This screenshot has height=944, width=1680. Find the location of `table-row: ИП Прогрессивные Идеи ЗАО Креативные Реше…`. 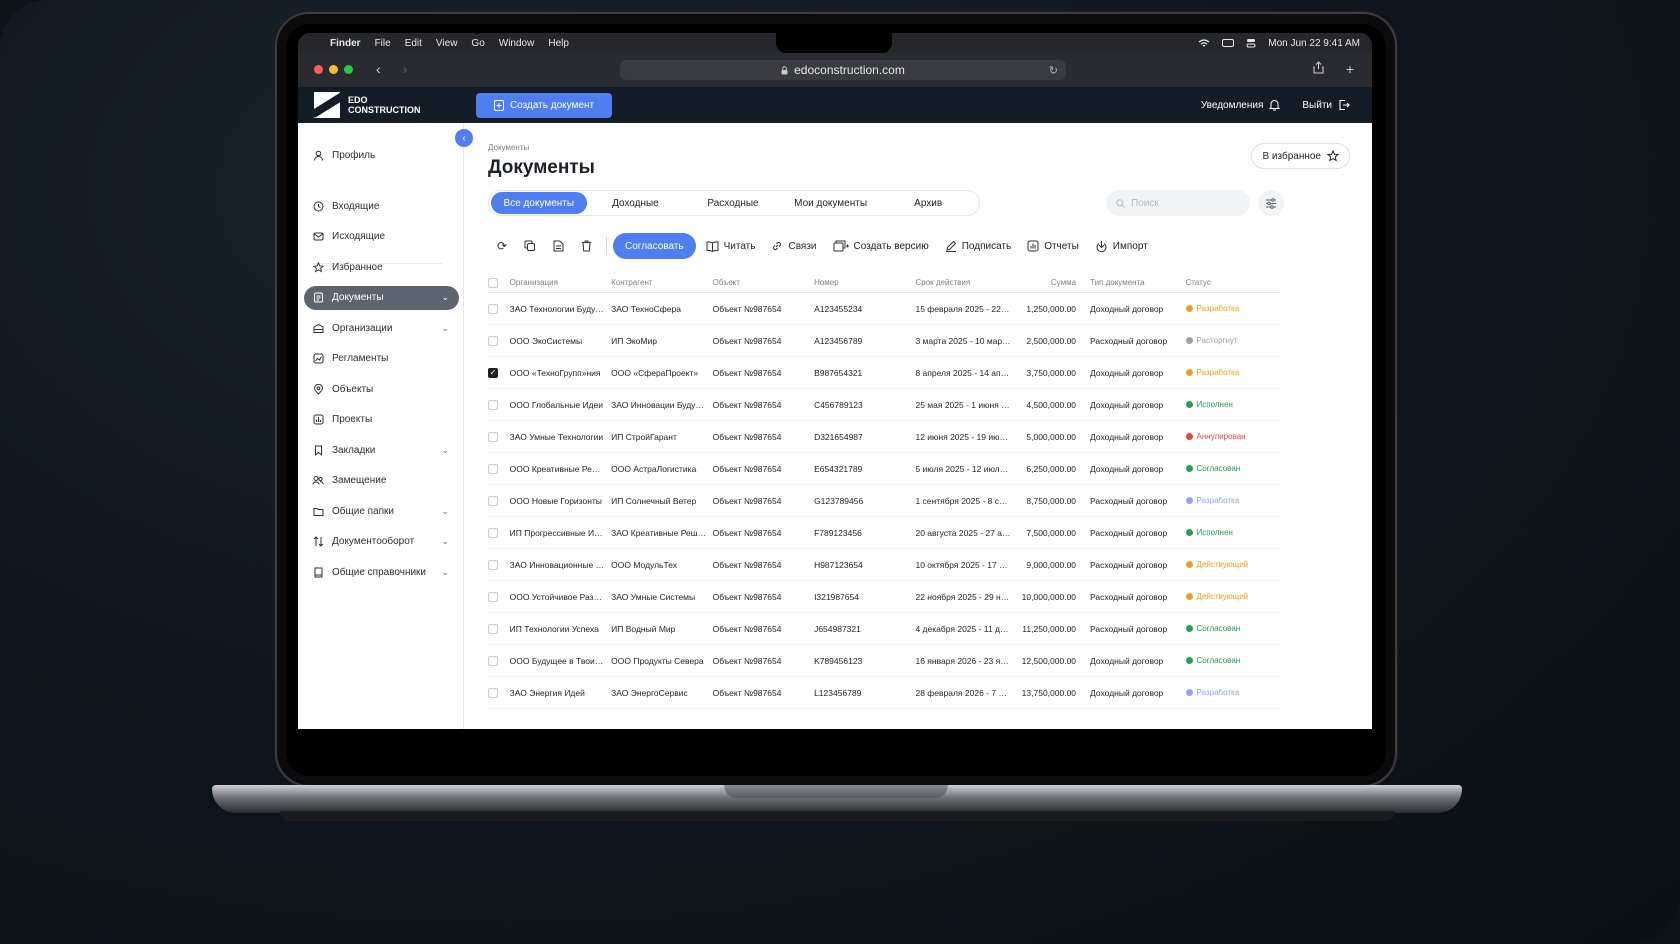

table-row: ИП Прогрессивные Идеи ЗАО Креативные Реше… is located at coordinates (884, 533).